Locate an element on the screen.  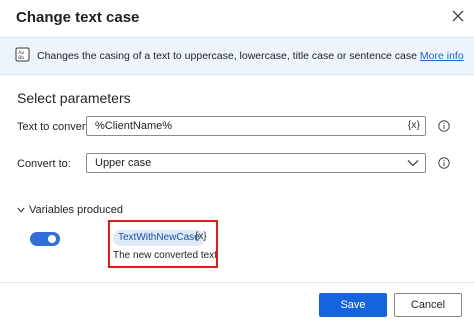
cancel-button: Cancel is located at coordinates (428, 305).